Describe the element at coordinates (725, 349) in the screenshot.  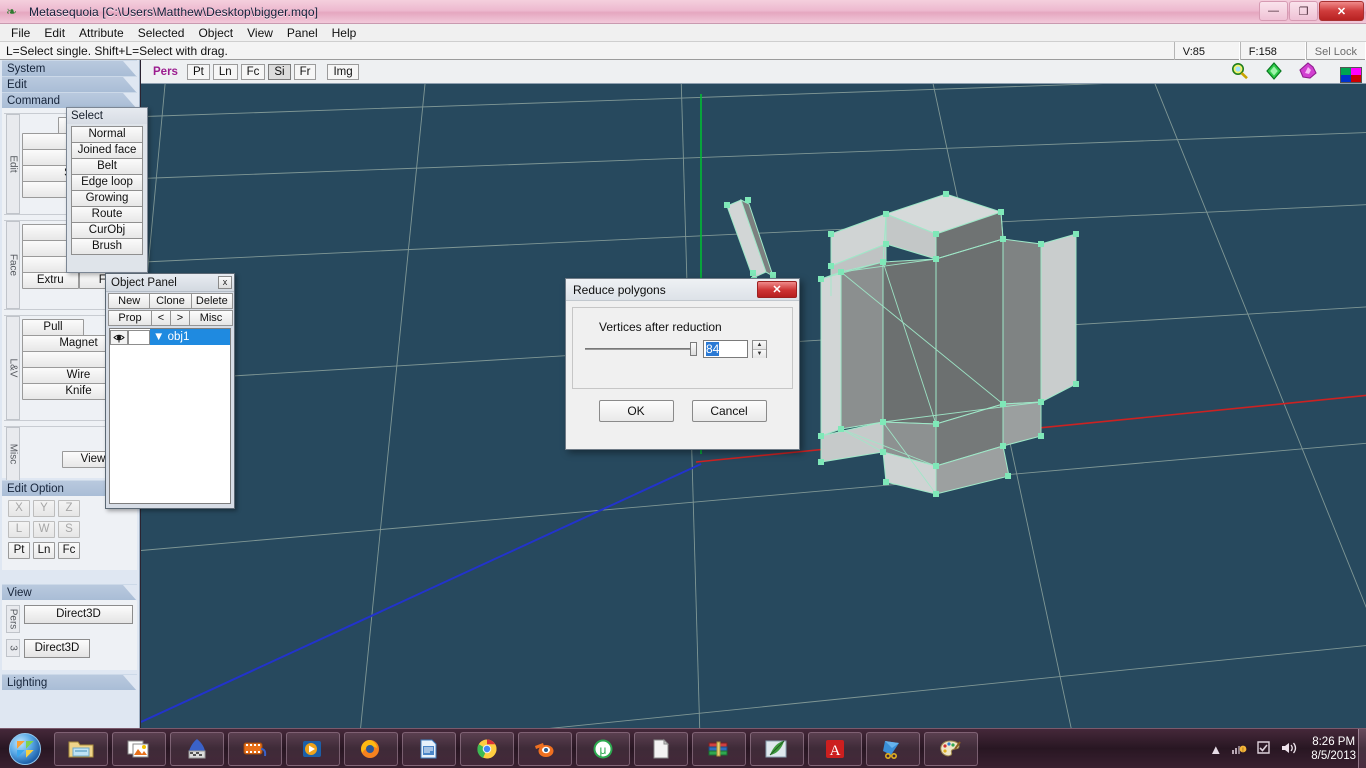
I see `vertices-value-input: 84` at that location.